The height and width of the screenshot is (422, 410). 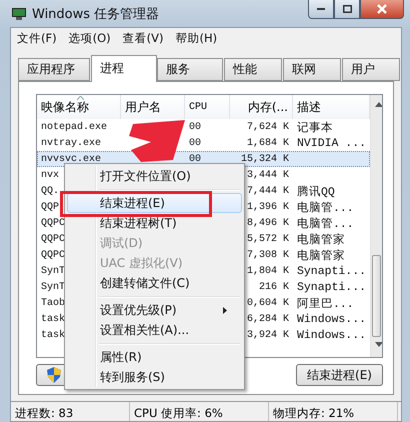 What do you see at coordinates (154, 223) in the screenshot?
I see `menu-item: 结束进程树(T)` at bounding box center [154, 223].